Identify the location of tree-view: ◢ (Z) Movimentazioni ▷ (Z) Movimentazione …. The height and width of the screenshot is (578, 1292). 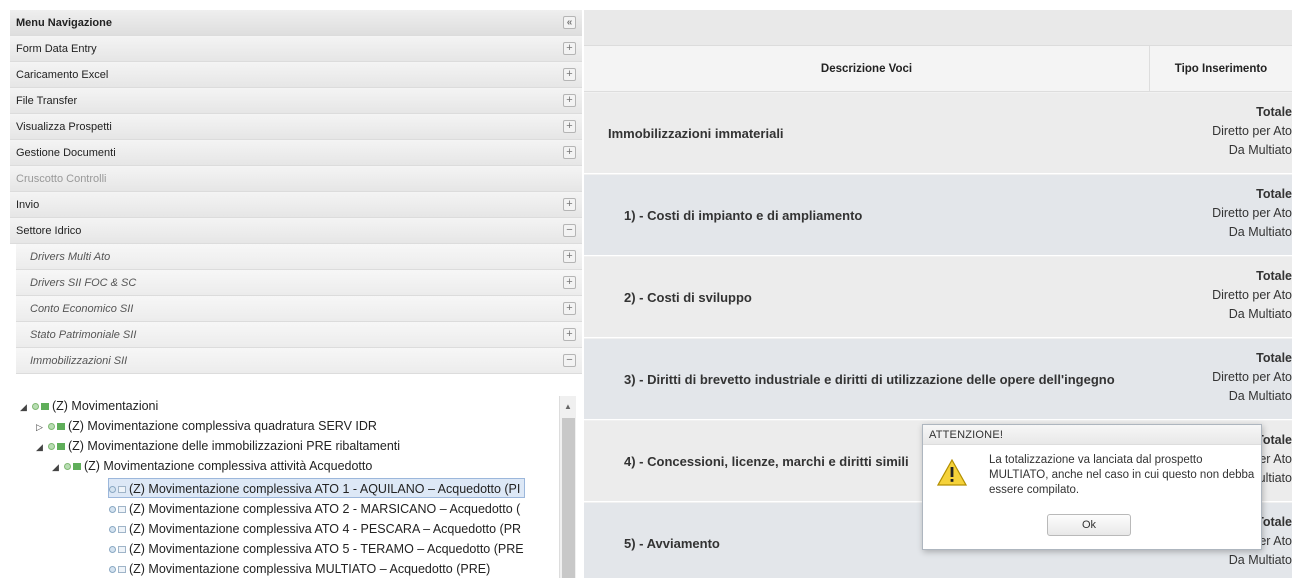
(296, 487).